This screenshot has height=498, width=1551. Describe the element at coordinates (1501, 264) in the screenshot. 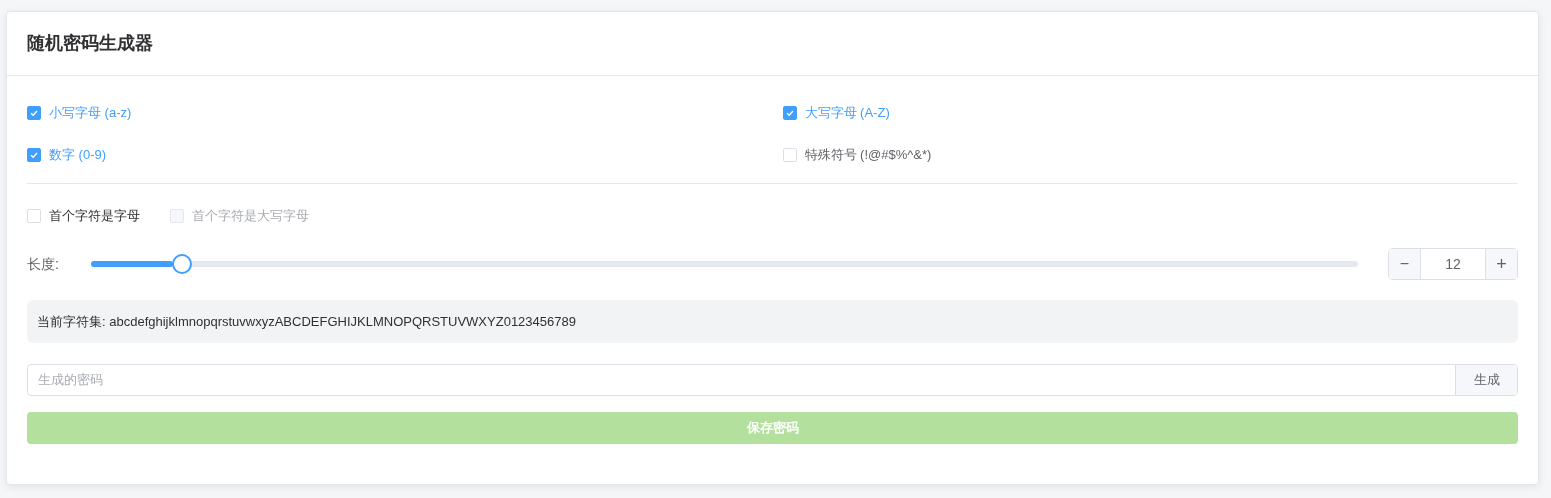

I see `increment-button: +` at that location.